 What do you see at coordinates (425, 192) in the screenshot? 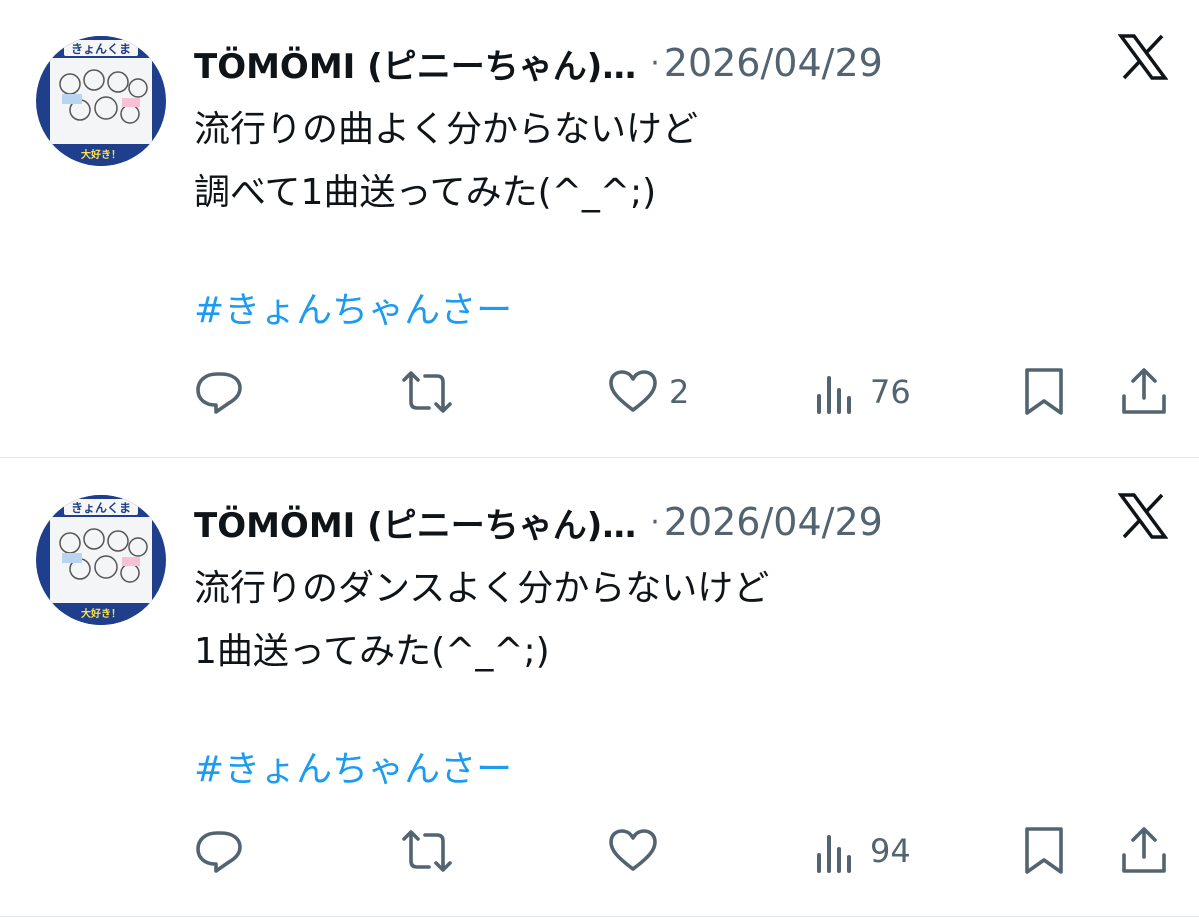
I see `post-text-line: 調べて1曲送ってみた(^_^;)` at bounding box center [425, 192].